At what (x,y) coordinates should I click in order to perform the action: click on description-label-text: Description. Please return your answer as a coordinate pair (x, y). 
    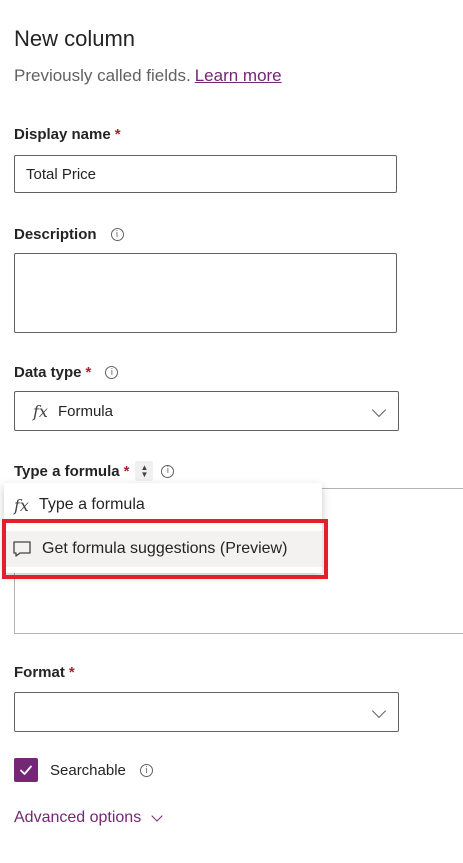
    Looking at the image, I should click on (55, 234).